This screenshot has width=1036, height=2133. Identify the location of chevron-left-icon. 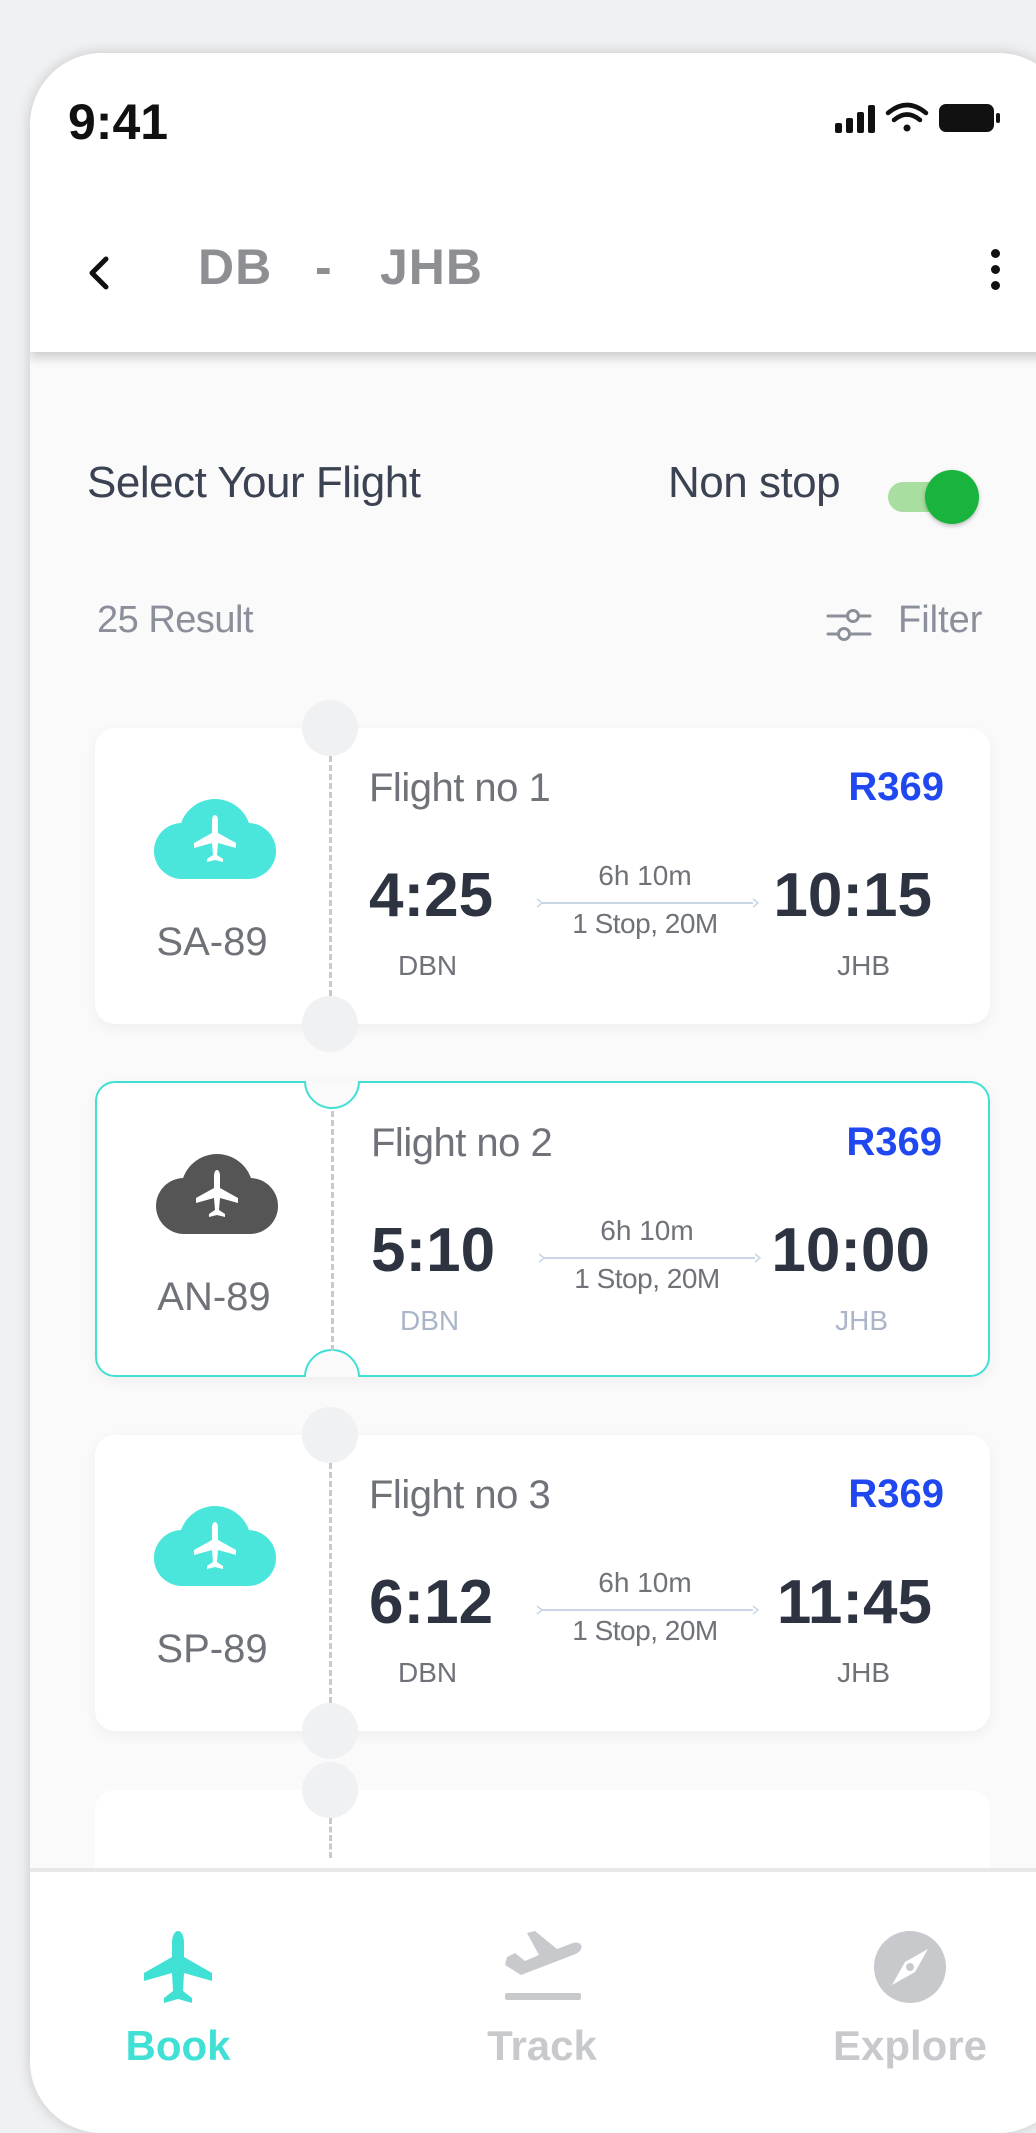
(99, 273).